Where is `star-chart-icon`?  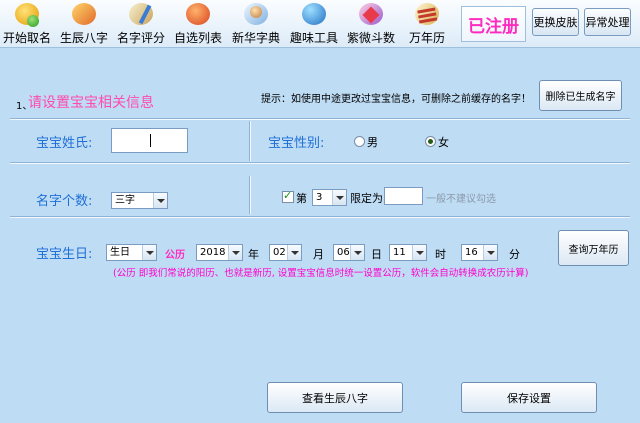 star-chart-icon is located at coordinates (371, 14).